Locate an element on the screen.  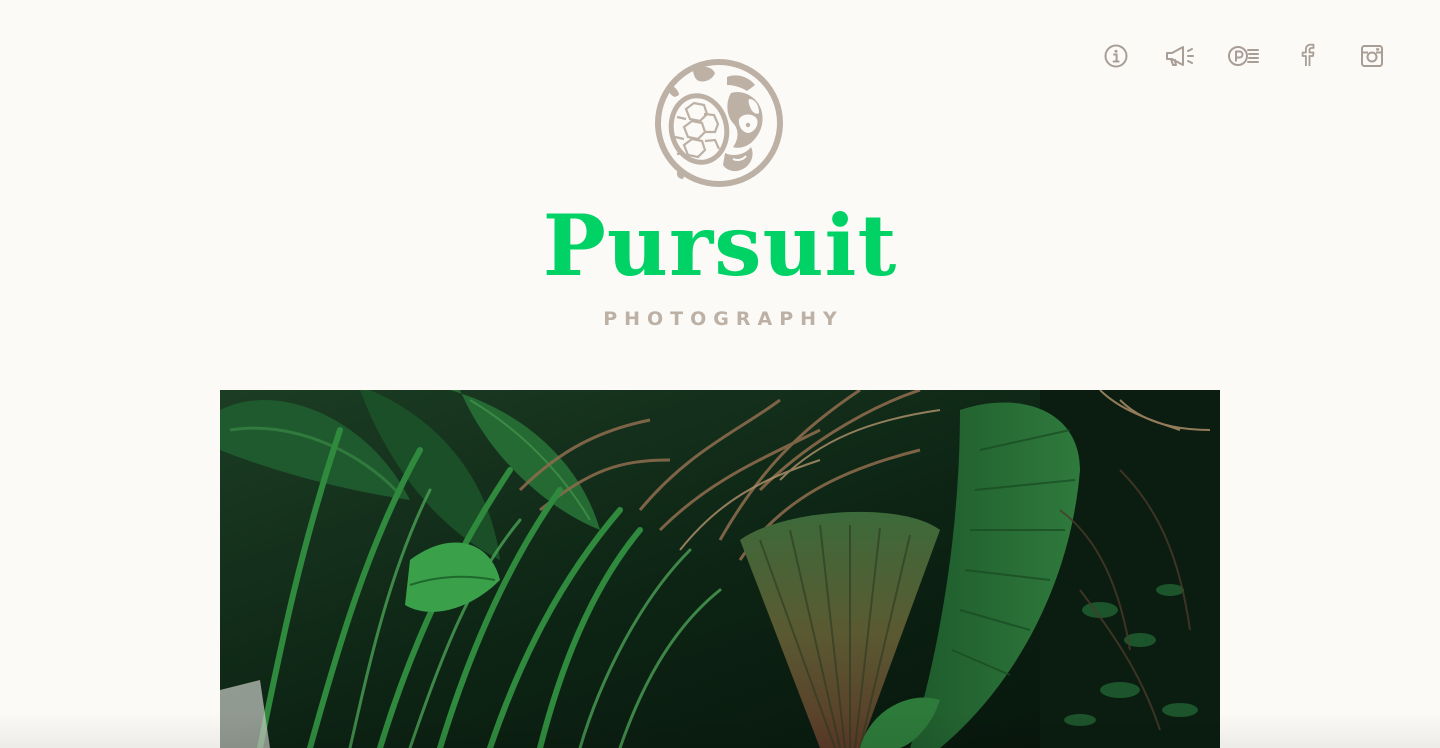
brand-name: Pursuit is located at coordinates (720, 246).